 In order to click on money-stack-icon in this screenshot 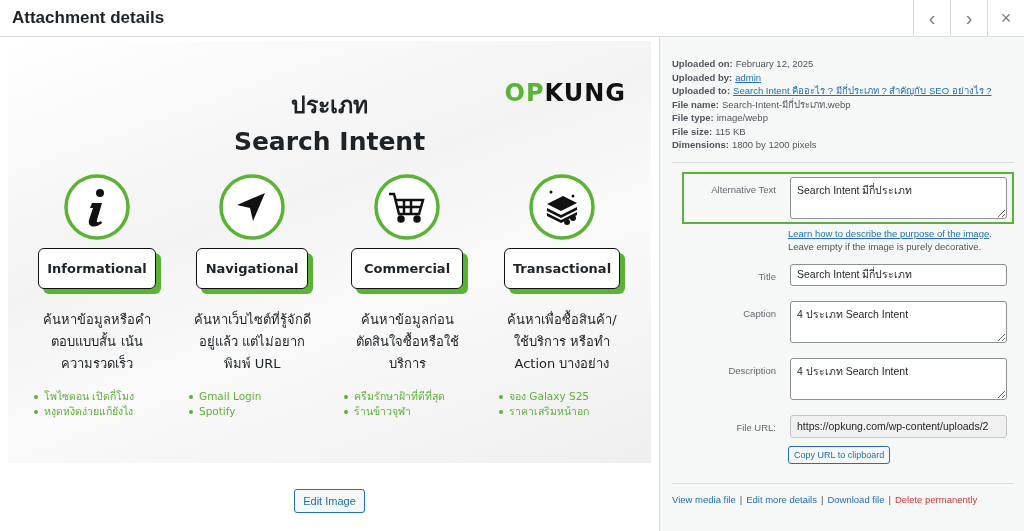, I will do `click(562, 207)`.